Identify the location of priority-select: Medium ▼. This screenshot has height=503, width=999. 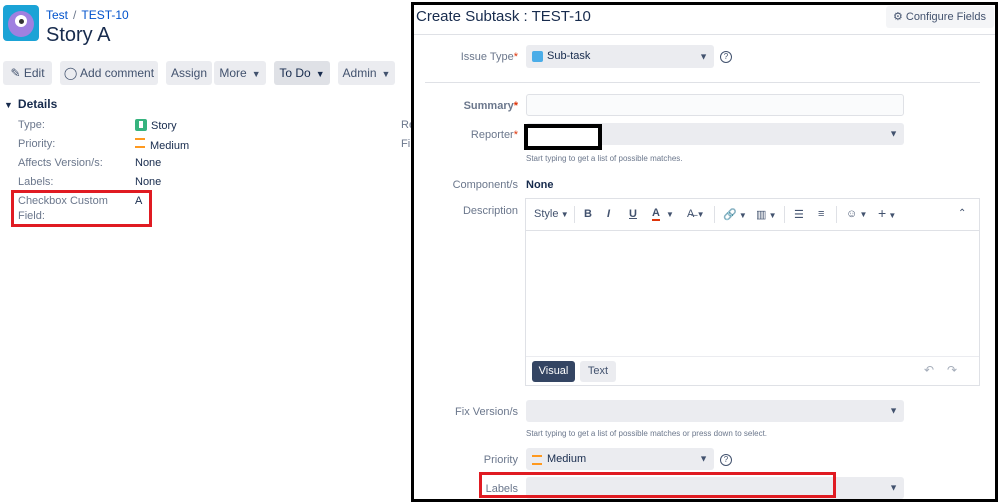
(620, 459).